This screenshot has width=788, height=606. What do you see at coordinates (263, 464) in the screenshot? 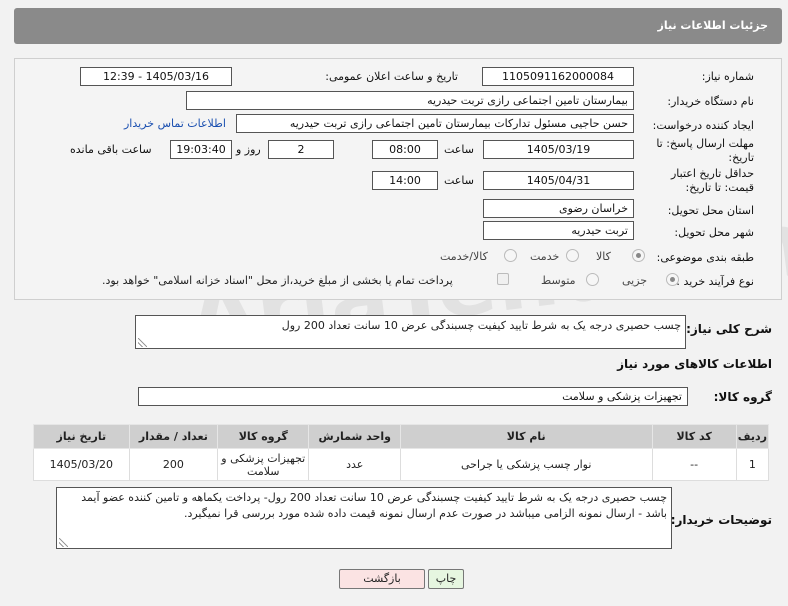
I see `cell-group: تجهیزات پزشکی و سلامت` at bounding box center [263, 464].